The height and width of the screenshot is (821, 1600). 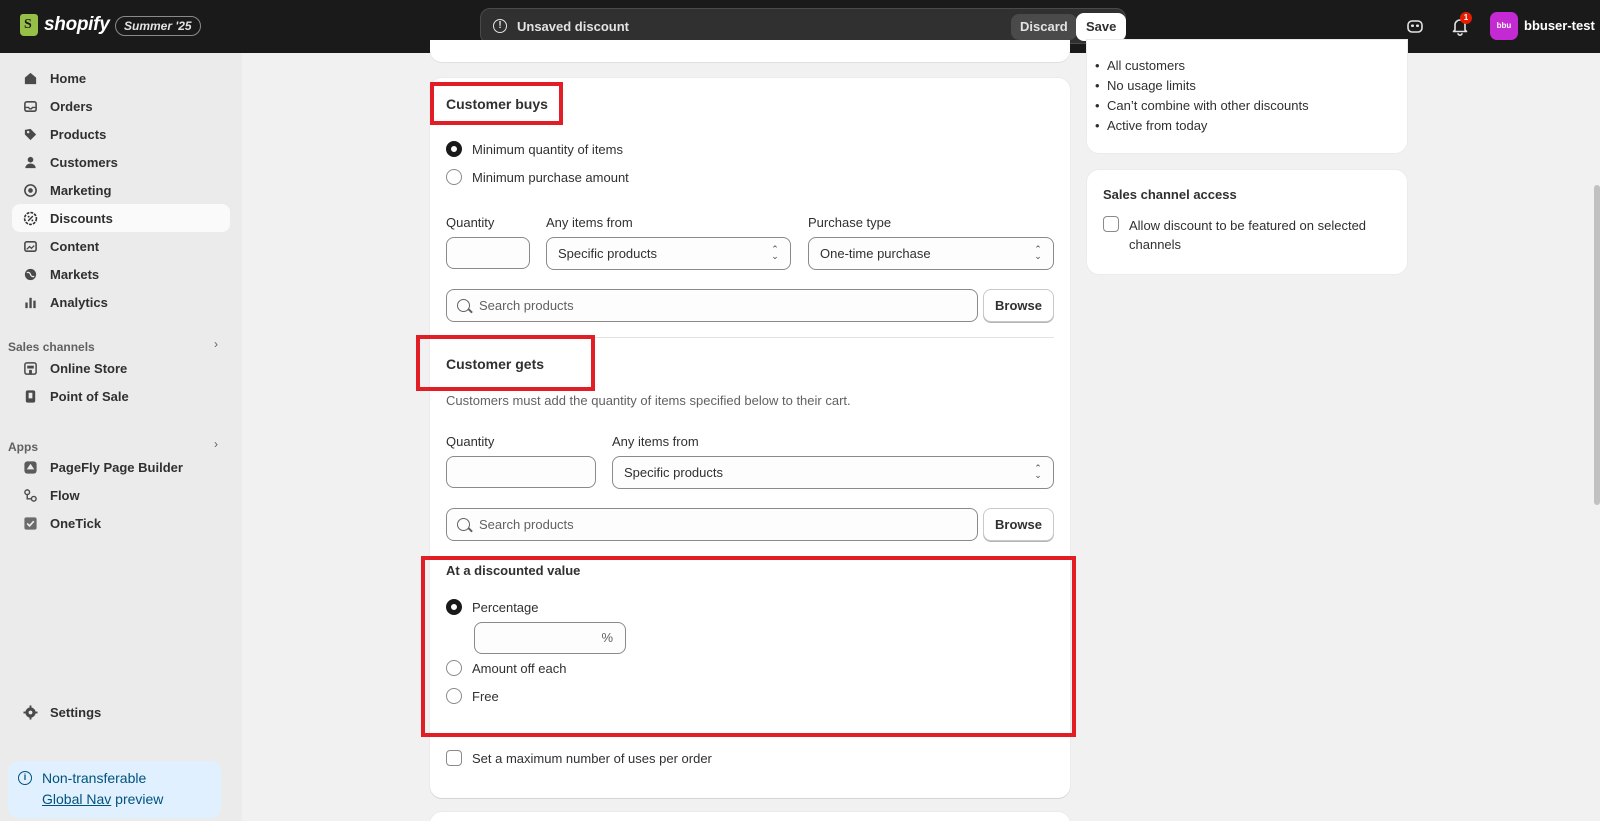 I want to click on sidebar-item-marketing: Marketing, so click(x=121, y=190).